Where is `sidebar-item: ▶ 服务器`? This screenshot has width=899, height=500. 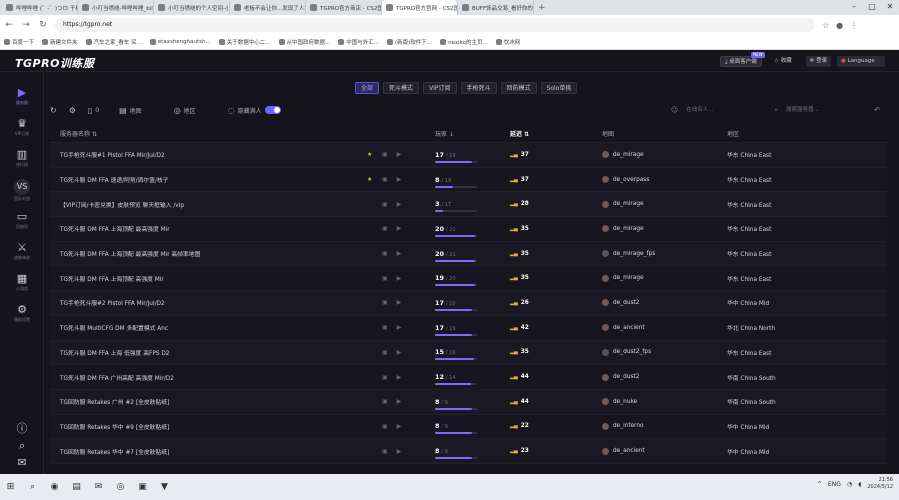
sidebar-item: ▶ 服务器 is located at coordinates (22, 96).